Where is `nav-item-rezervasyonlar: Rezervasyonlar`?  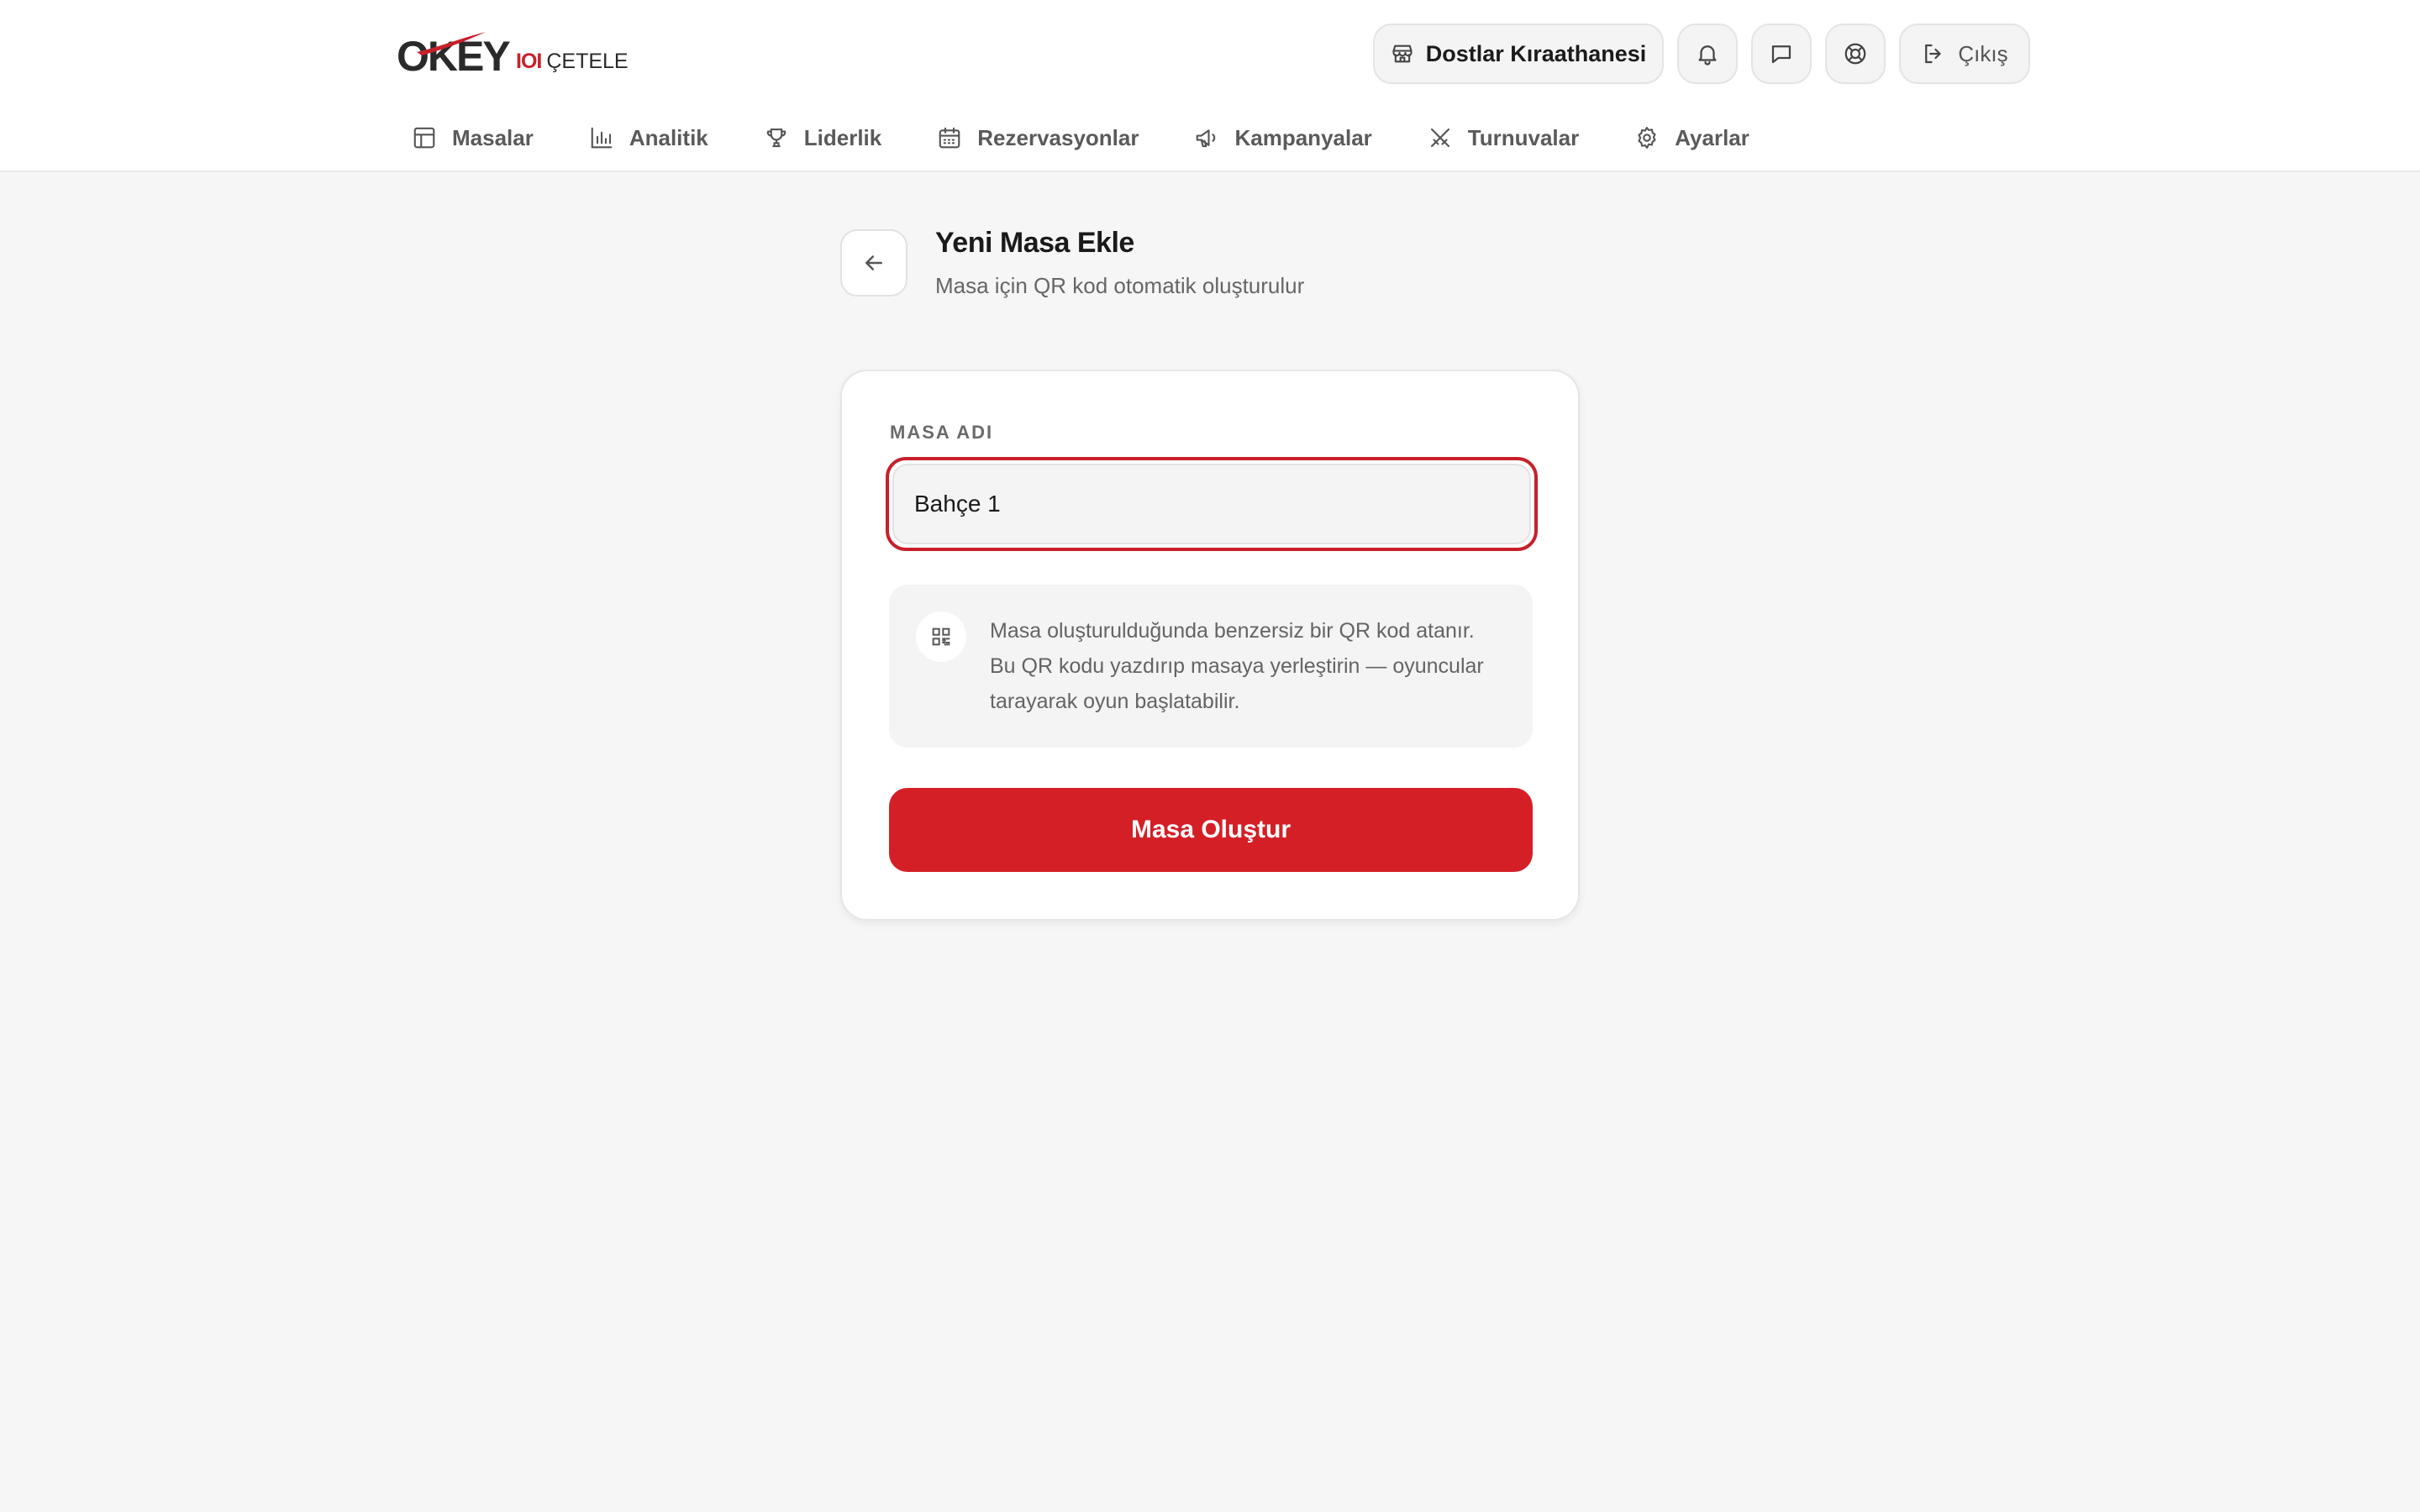 nav-item-rezervasyonlar: Rezervasyonlar is located at coordinates (1038, 138).